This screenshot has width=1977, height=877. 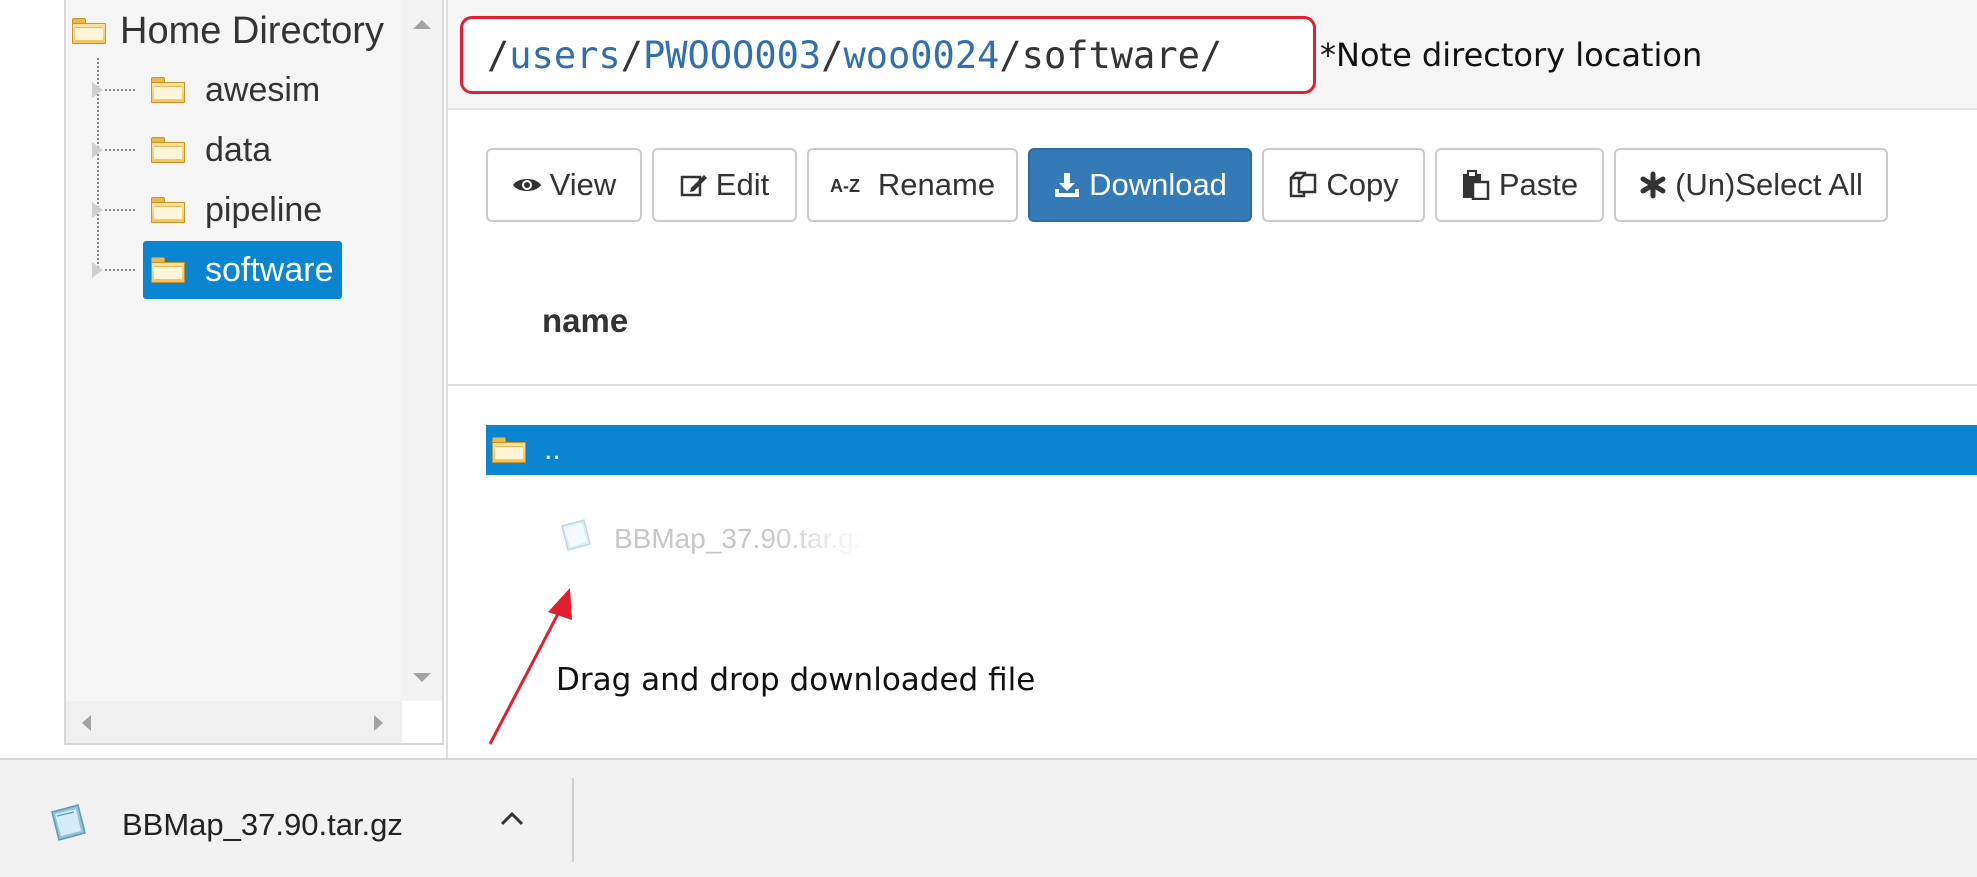 What do you see at coordinates (1303, 185) in the screenshot?
I see `copy-icon` at bounding box center [1303, 185].